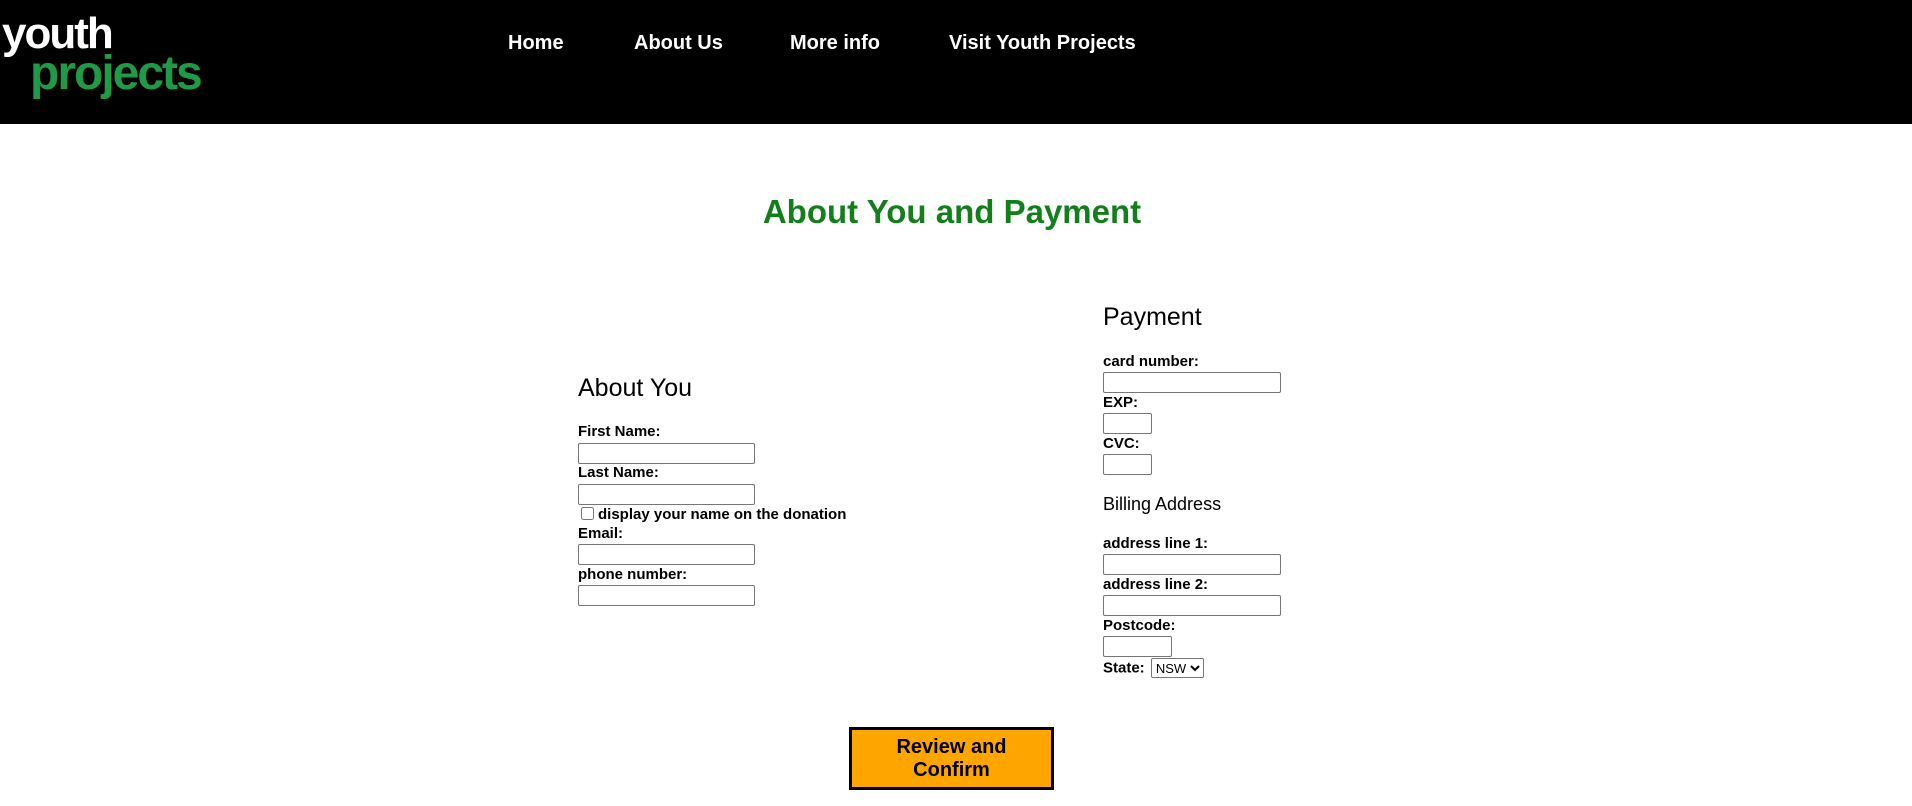  I want to click on display-name-option: display your name on the donation, so click(712, 514).